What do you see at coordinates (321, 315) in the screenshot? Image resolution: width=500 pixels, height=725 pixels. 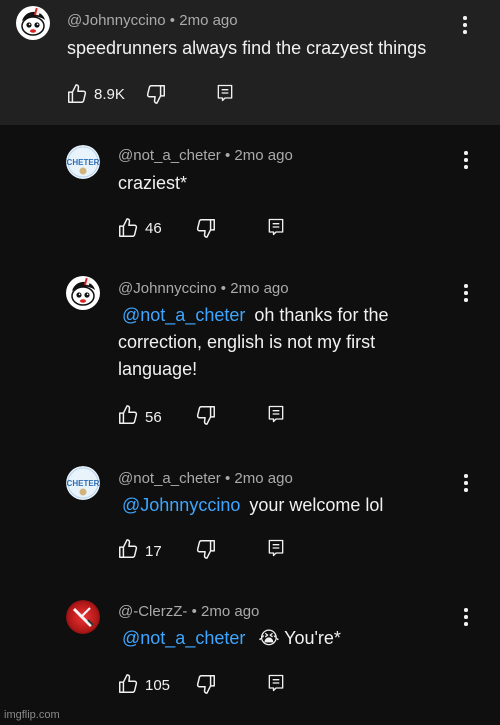 I see `comment-text-line: oh thanks for the` at bounding box center [321, 315].